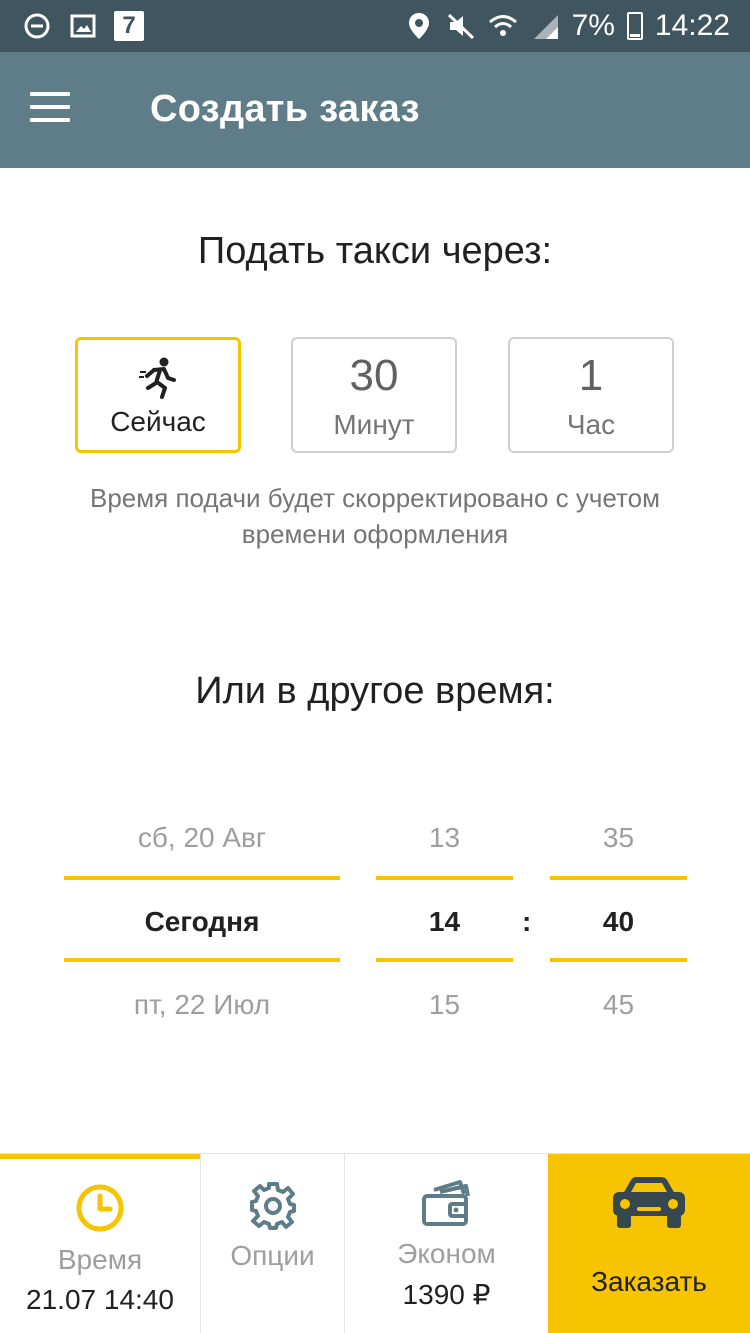 The width and height of the screenshot is (750, 1333). I want to click on hour-picker-divider-bottom, so click(444, 960).